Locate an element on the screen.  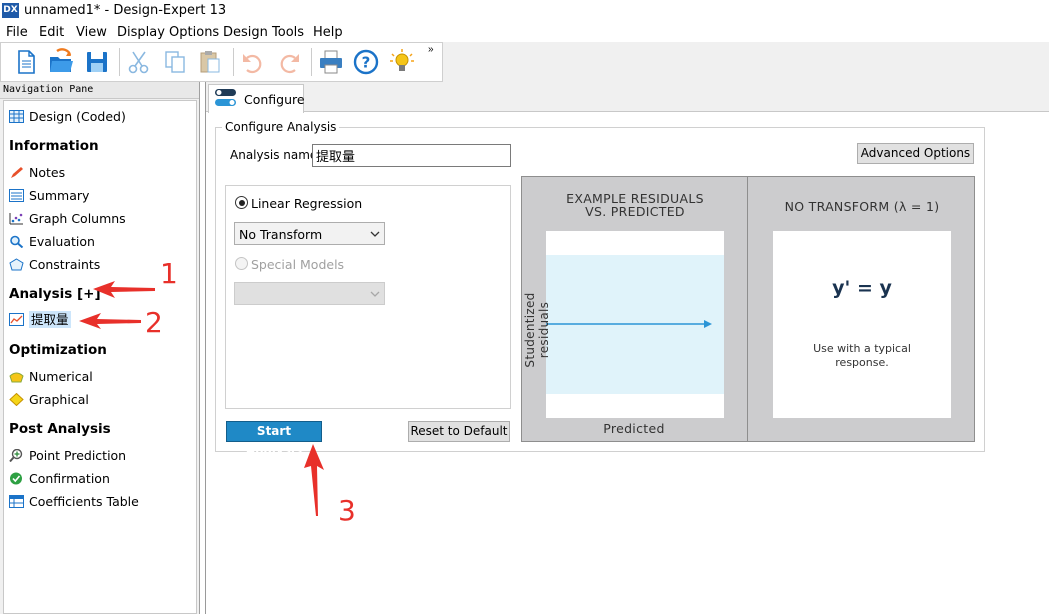
nav-item-confirmation: Confirmation is located at coordinates (59, 479).